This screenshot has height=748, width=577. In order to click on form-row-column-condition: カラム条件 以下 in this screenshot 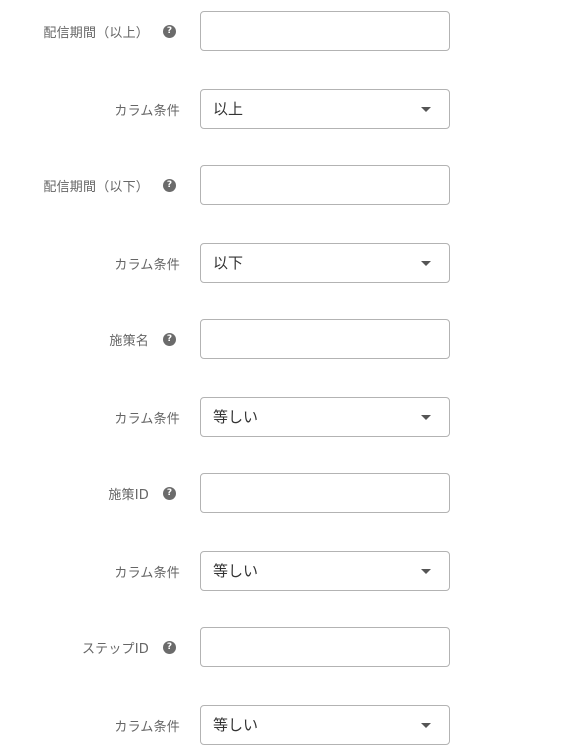, I will do `click(288, 263)`.